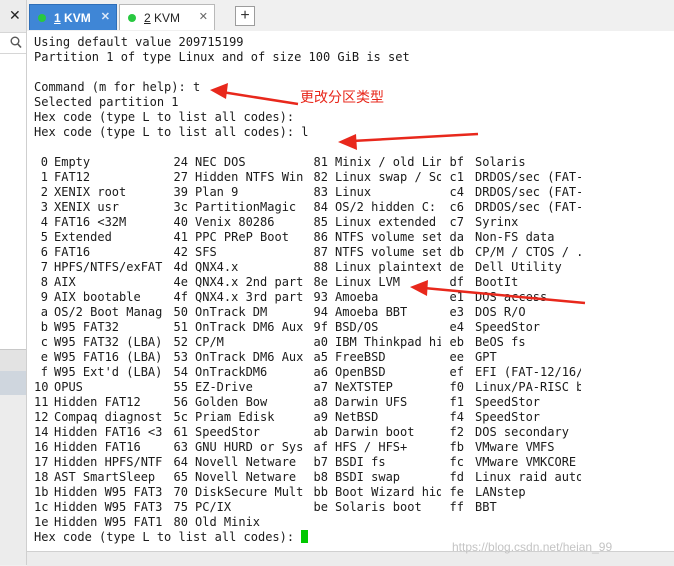  Describe the element at coordinates (532, 547) in the screenshot. I see `watermark: https://blog.csdn.net/heian_99` at that location.